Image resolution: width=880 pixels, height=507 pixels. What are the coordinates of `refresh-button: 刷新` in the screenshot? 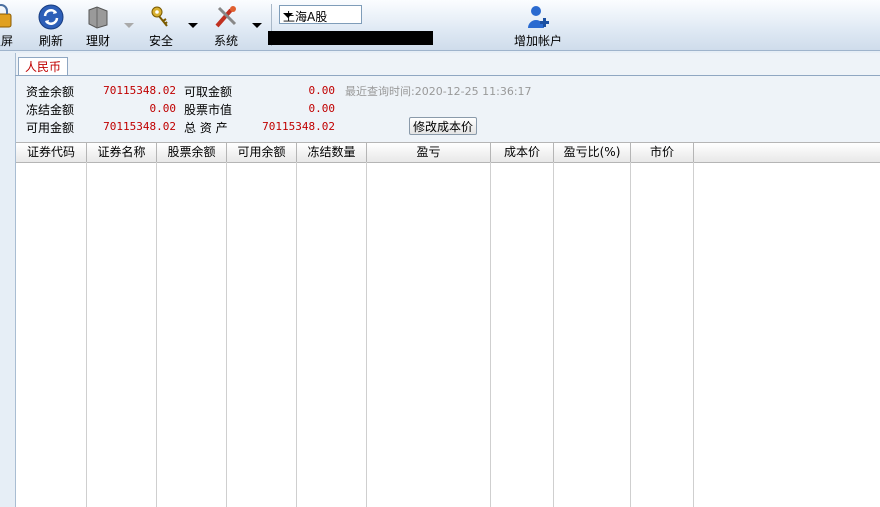 It's located at (51, 26).